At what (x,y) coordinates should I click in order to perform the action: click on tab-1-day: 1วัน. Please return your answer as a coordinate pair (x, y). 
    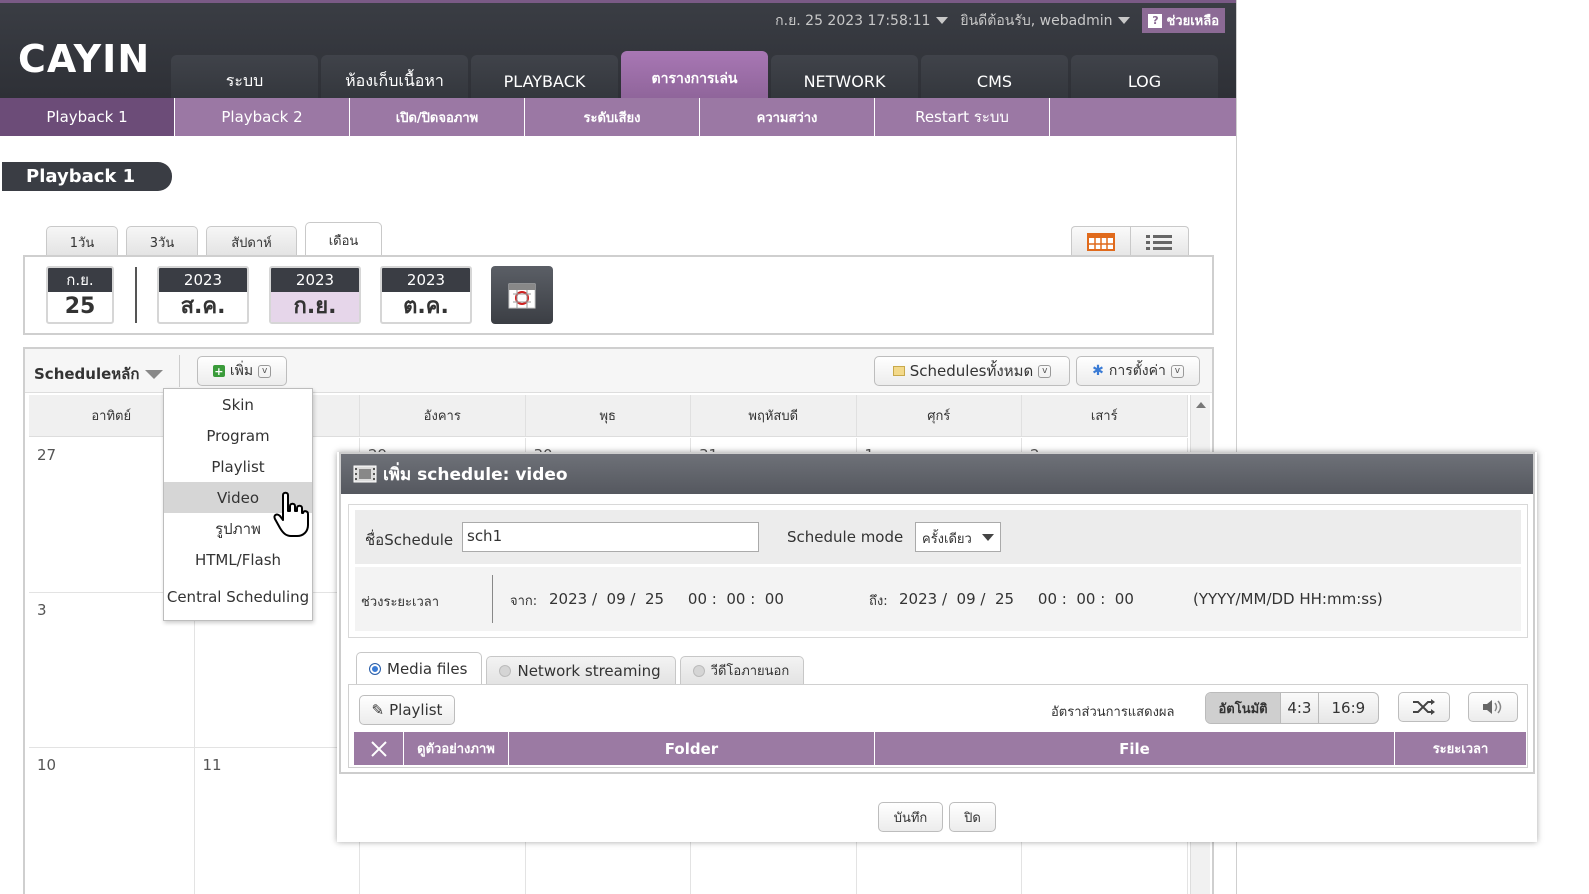
    Looking at the image, I should click on (82, 242).